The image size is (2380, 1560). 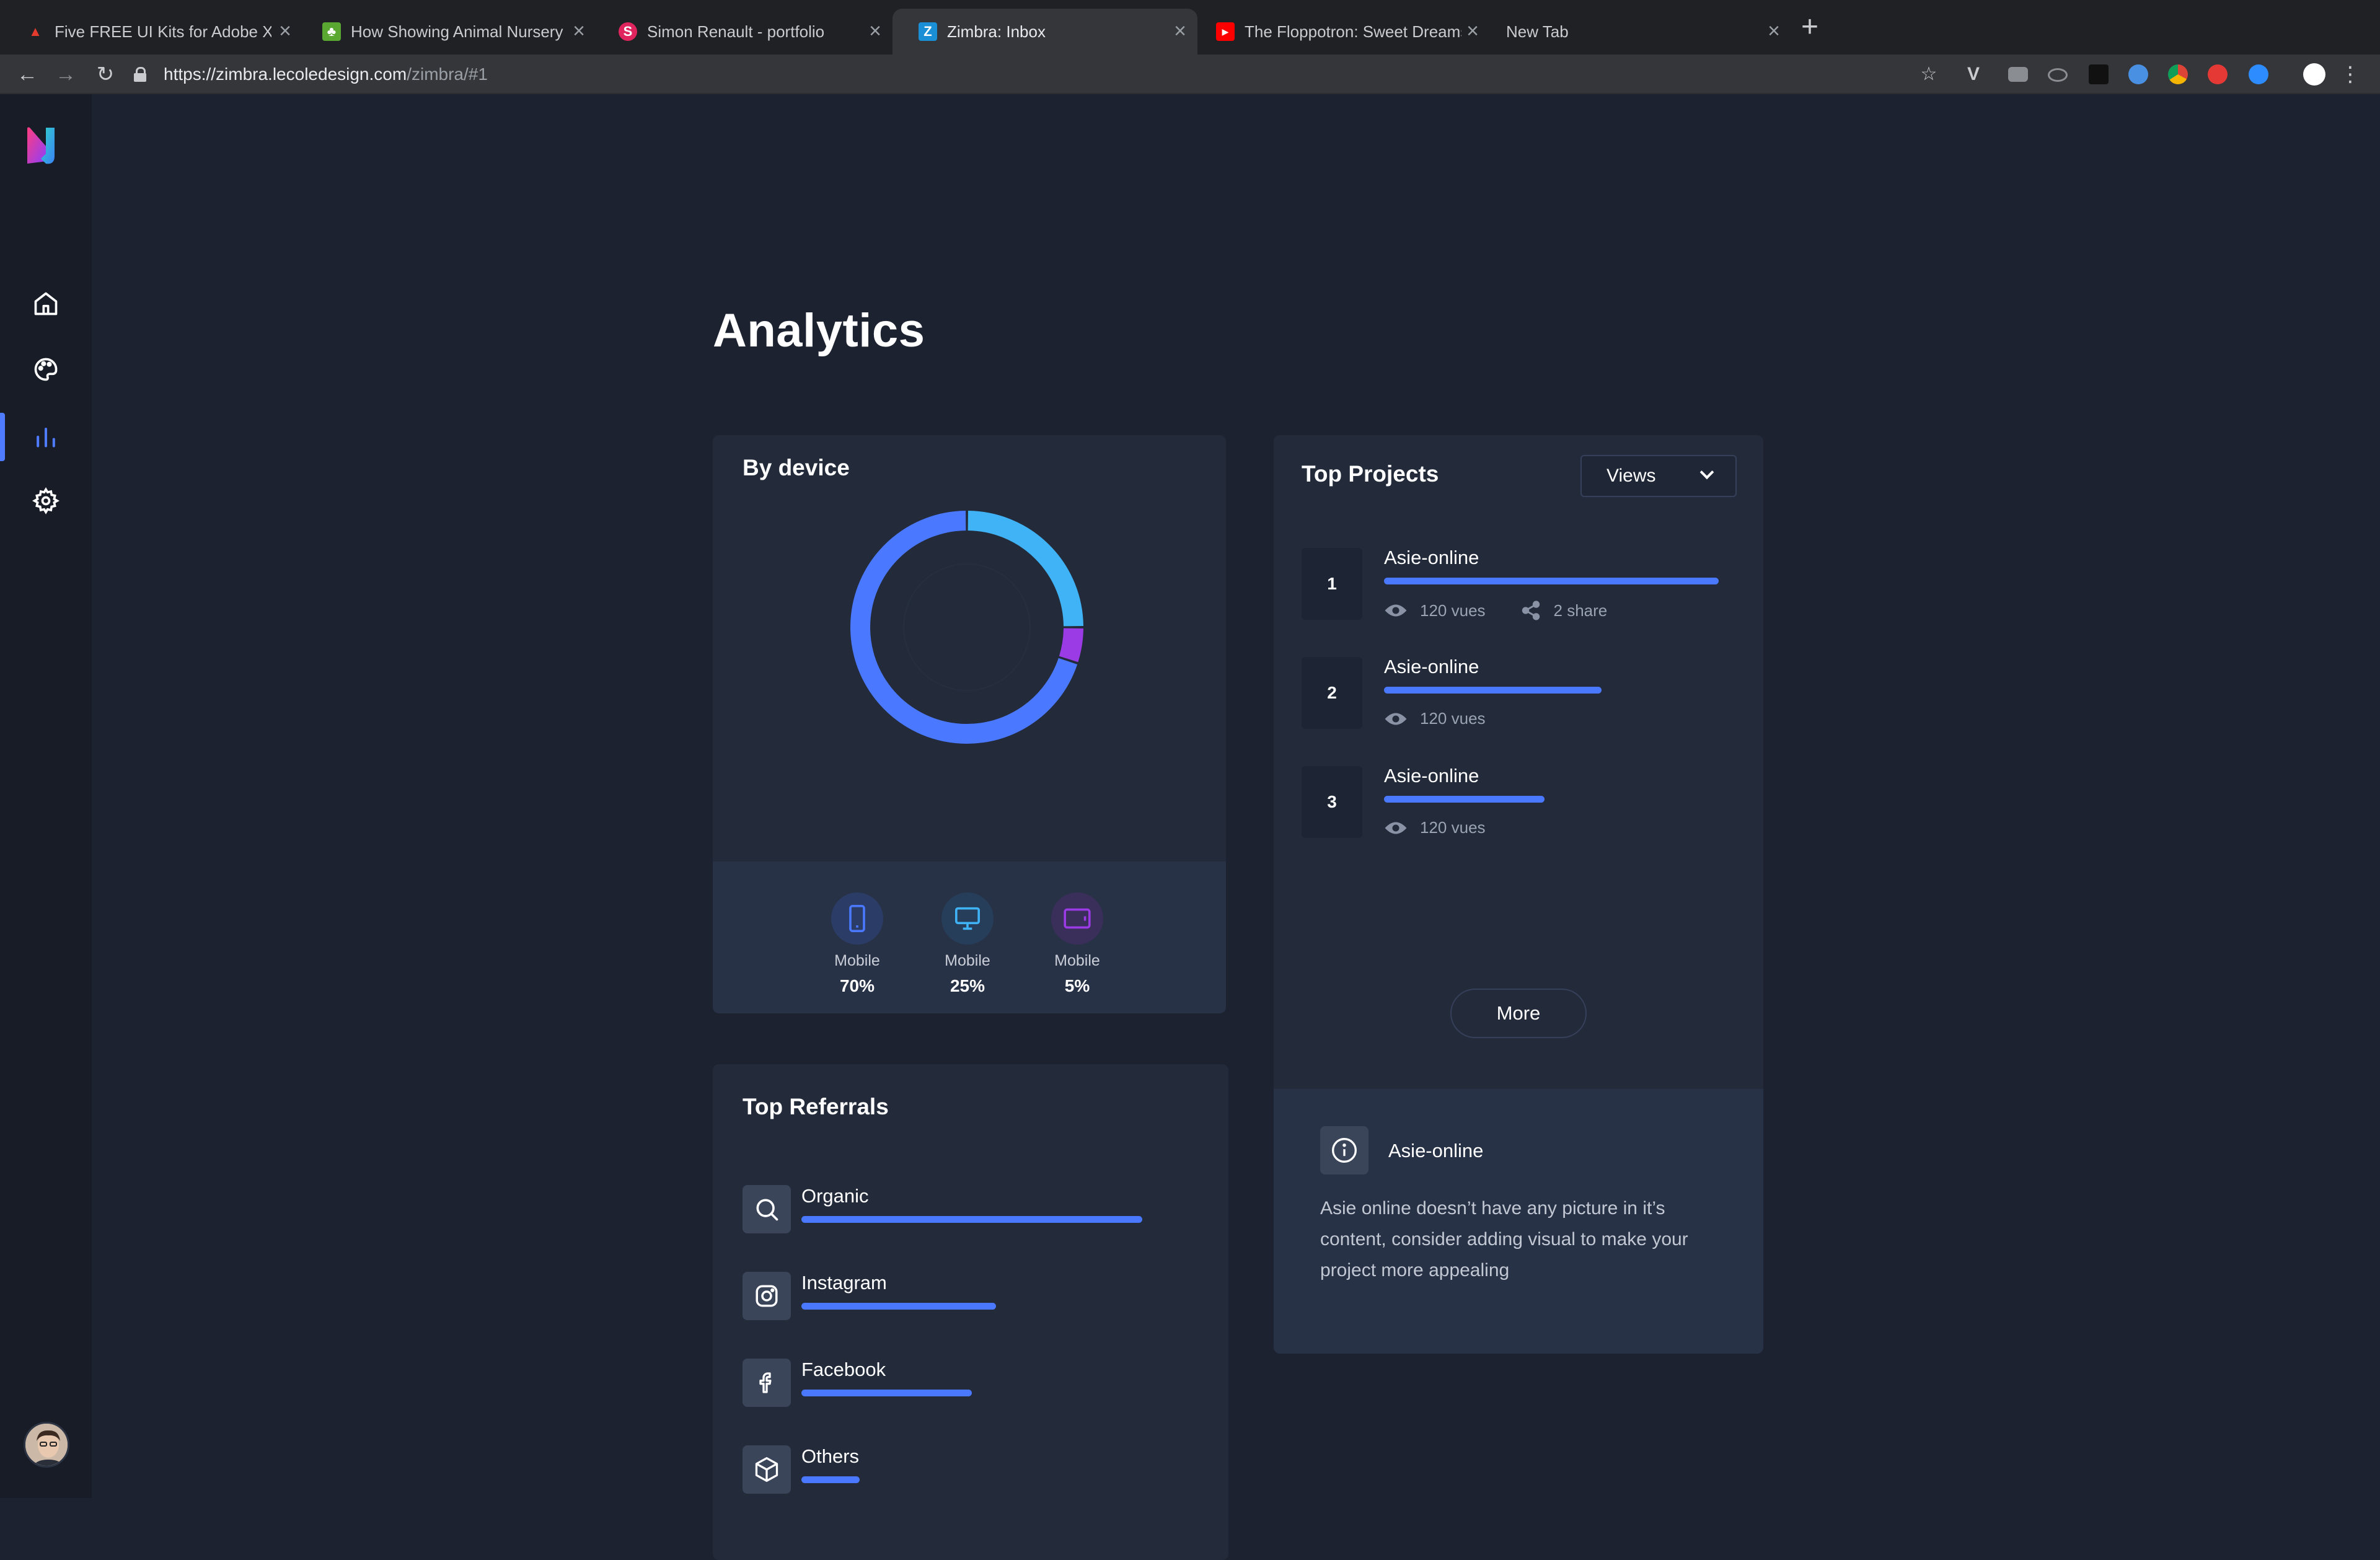 I want to click on extension-gear-icon, so click(x=2138, y=74).